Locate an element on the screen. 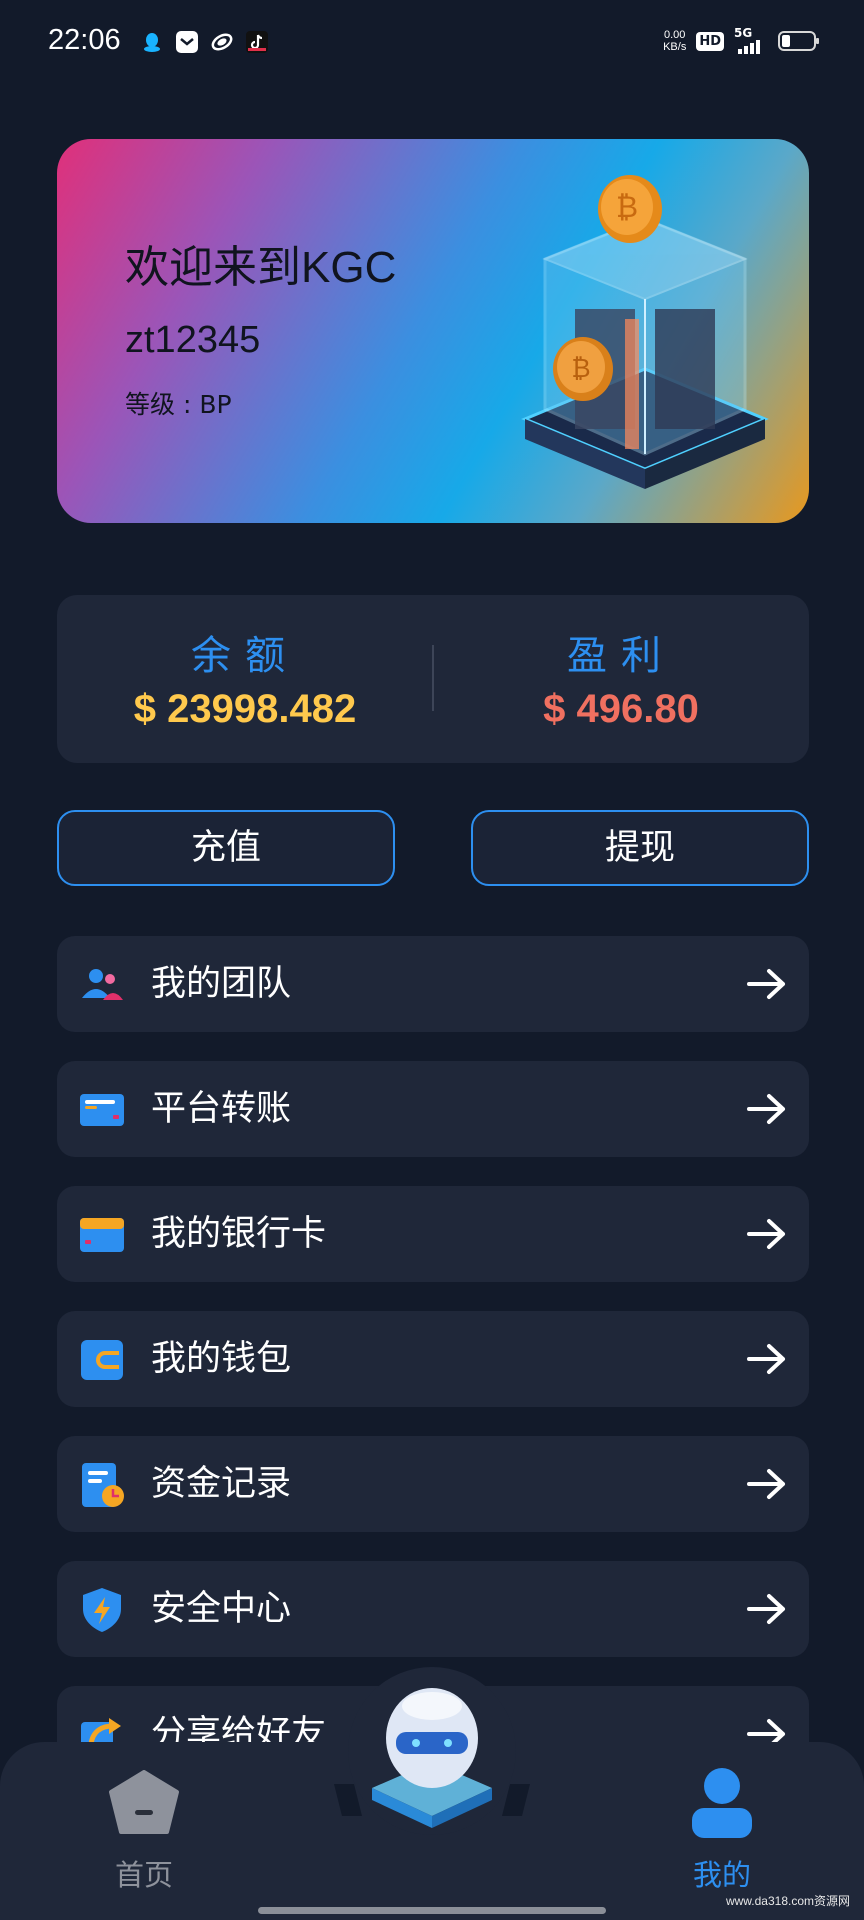 This screenshot has width=864, height=1920. net-speed-unit: KB/s is located at coordinates (675, 47).